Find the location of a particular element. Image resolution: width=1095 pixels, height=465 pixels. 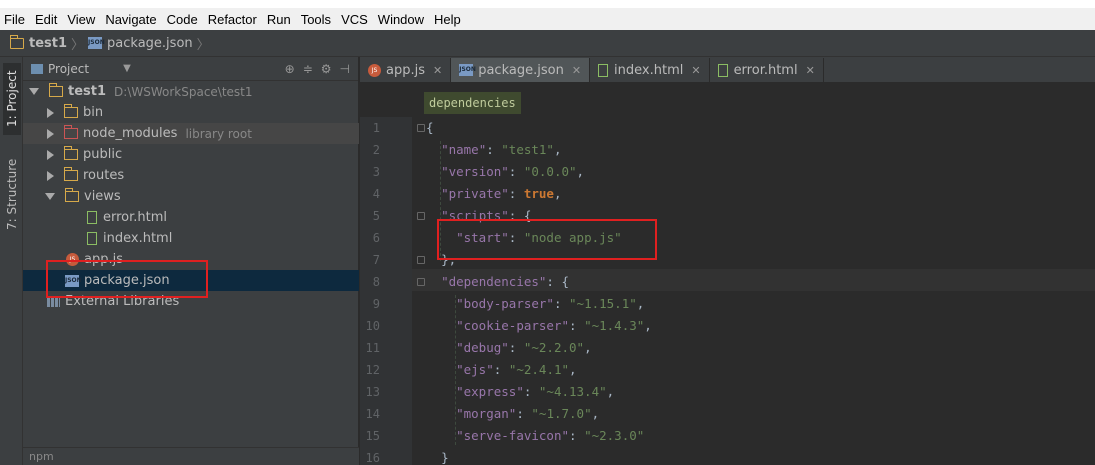

menu-navigate: Navigate is located at coordinates (130, 19).